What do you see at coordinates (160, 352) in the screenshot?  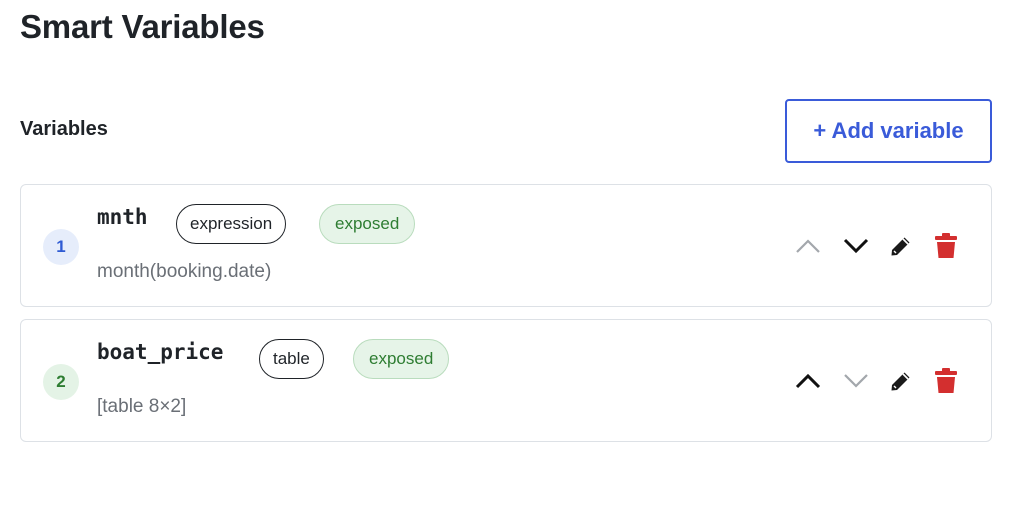 I see `variable-name: boat_price` at bounding box center [160, 352].